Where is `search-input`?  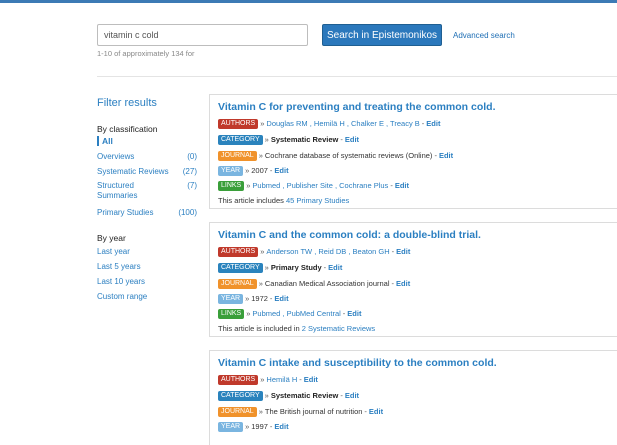
search-input is located at coordinates (202, 35).